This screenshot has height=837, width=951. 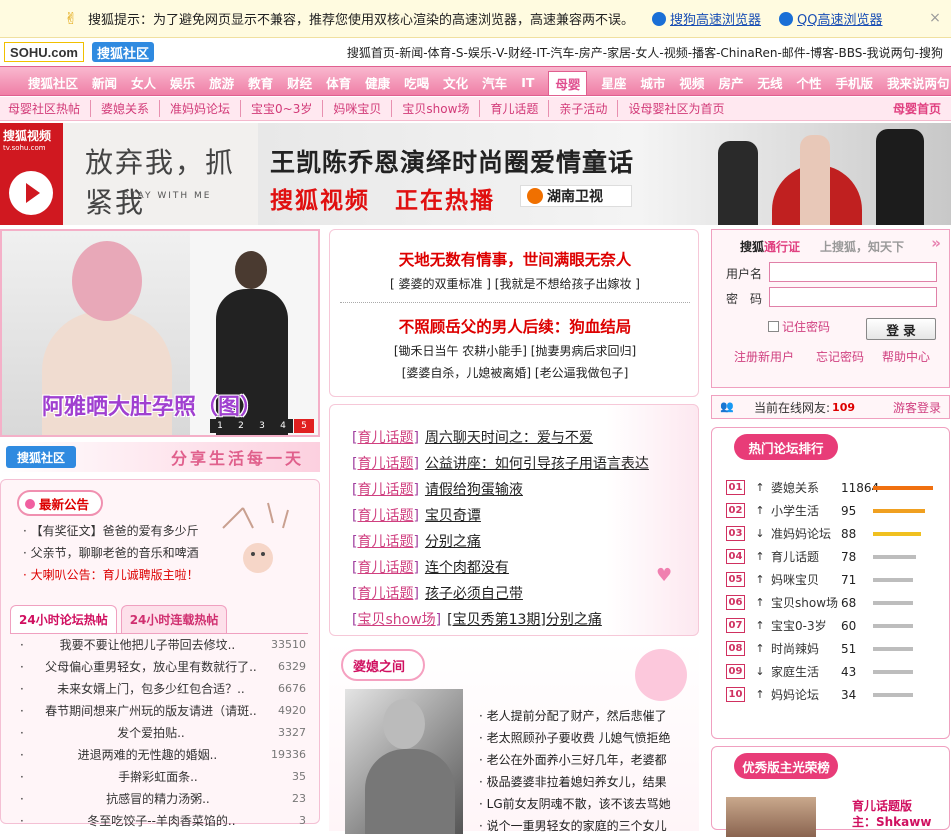 What do you see at coordinates (159, 689) in the screenshot?
I see `hot-thread-item: · 未来女婿上门，包多少红包合适？.. 6676` at bounding box center [159, 689].